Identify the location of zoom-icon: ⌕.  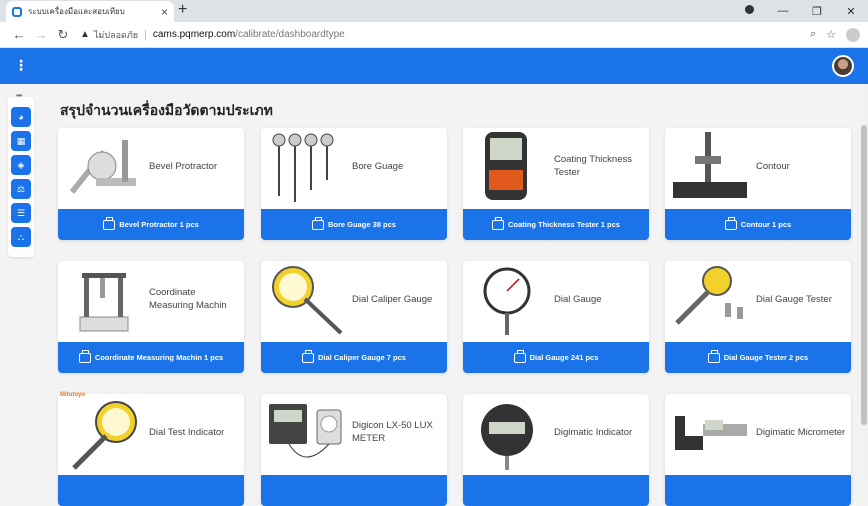
(813, 34).